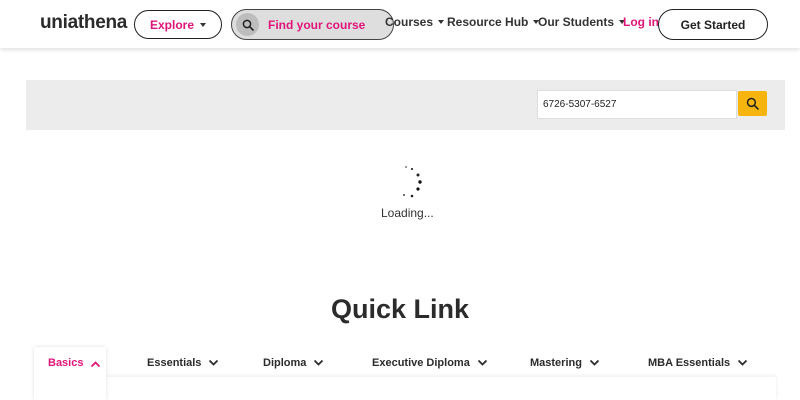 The width and height of the screenshot is (800, 400). I want to click on verification-input: 6726-5307-6527, so click(637, 104).